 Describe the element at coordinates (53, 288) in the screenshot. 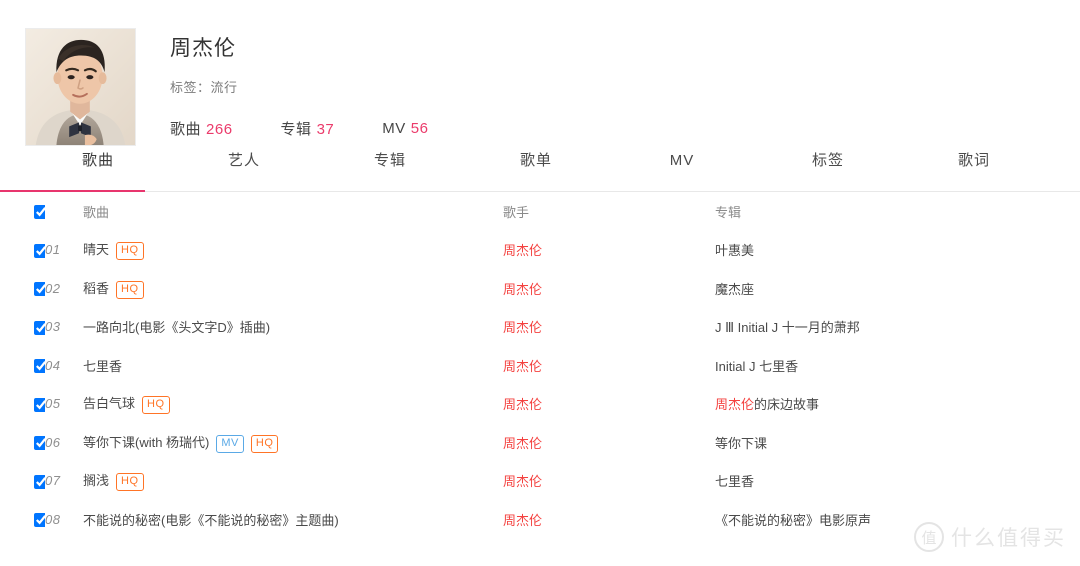

I see `row-index: 02` at that location.